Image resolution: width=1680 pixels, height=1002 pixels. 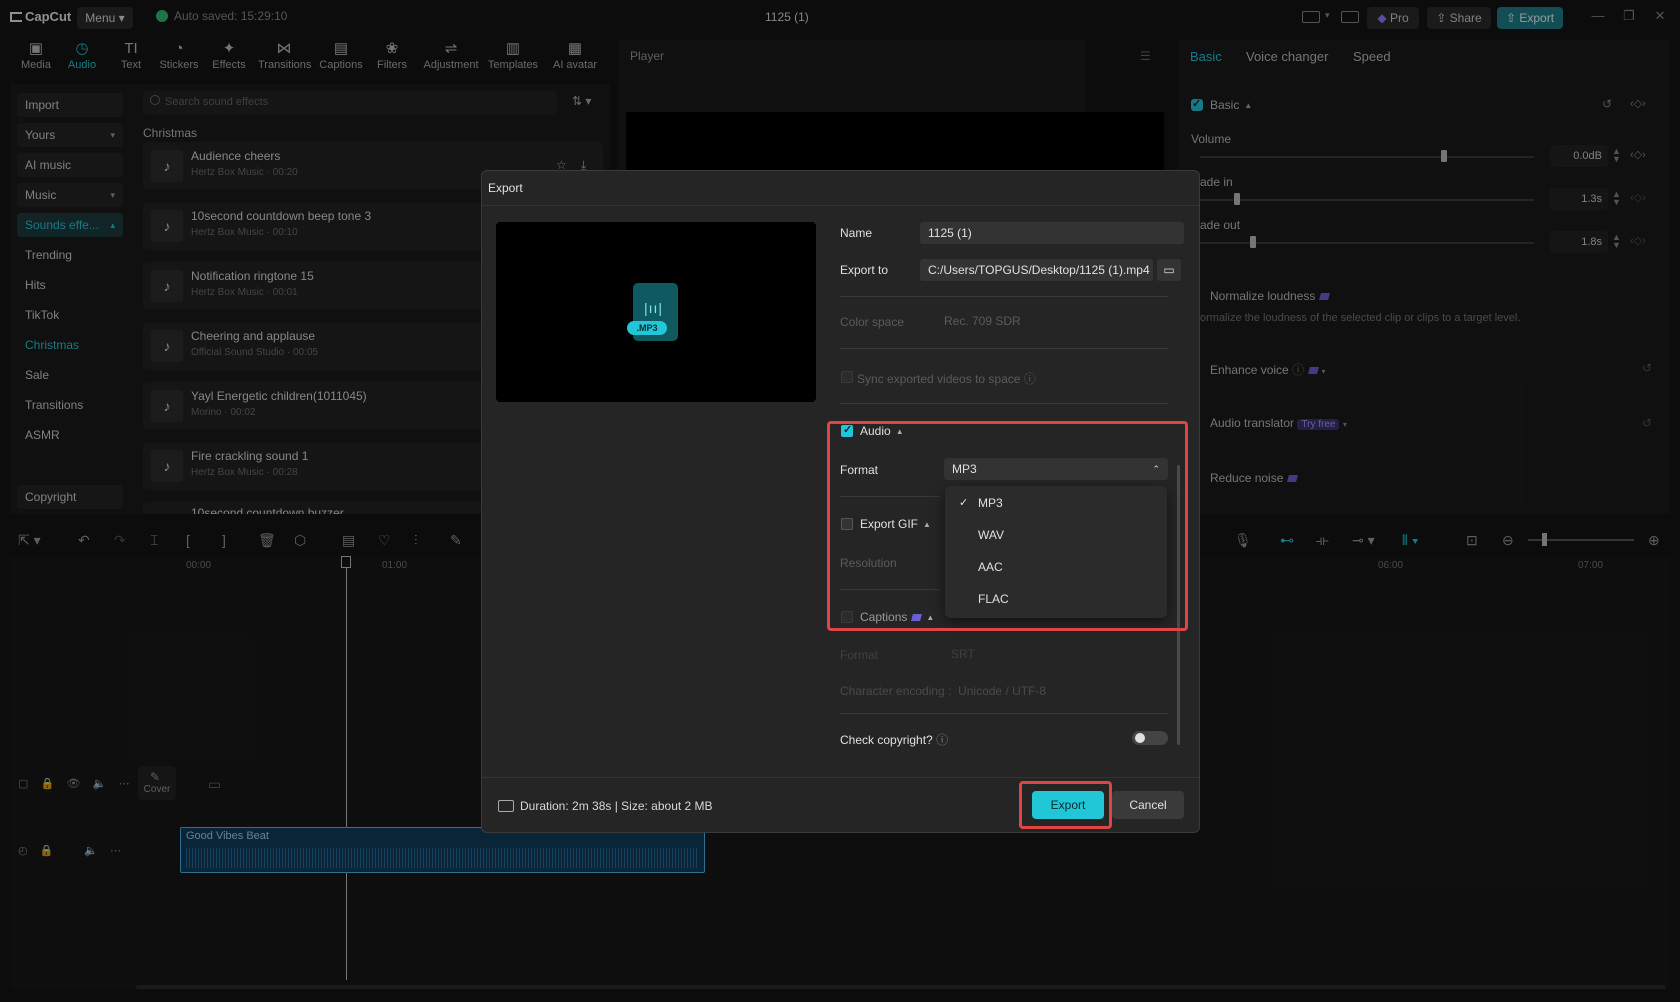 I want to click on duration-size-info: Duration: 2m 38s | Size: about 2 MB, so click(x=605, y=806).